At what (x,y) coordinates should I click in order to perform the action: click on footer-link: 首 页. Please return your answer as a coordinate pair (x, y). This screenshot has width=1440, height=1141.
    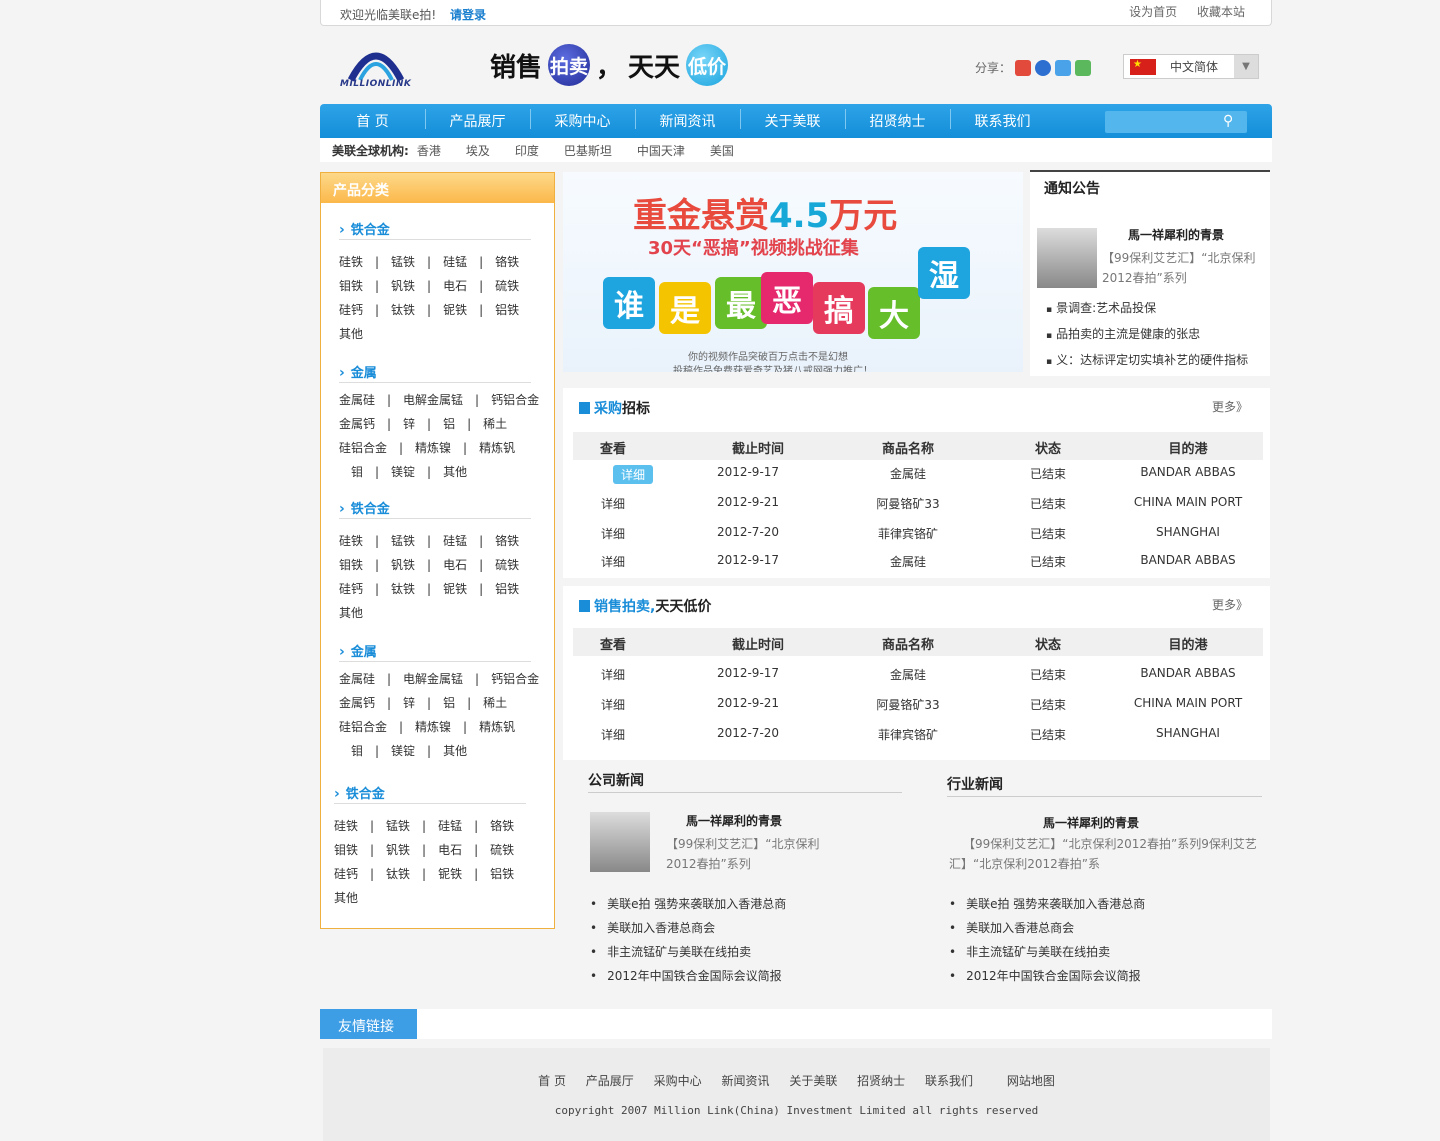
    Looking at the image, I should click on (552, 1081).